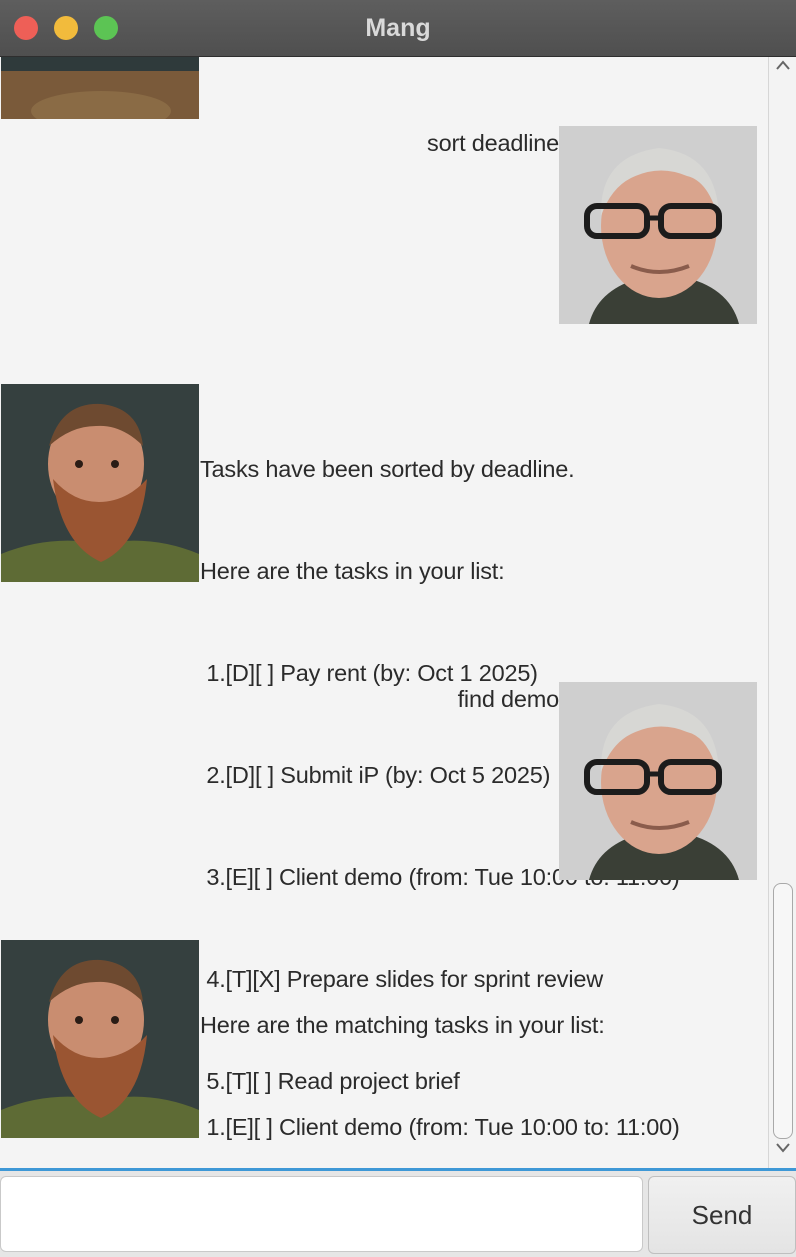 The height and width of the screenshot is (1257, 796). What do you see at coordinates (722, 1215) in the screenshot?
I see `send-button: Send` at bounding box center [722, 1215].